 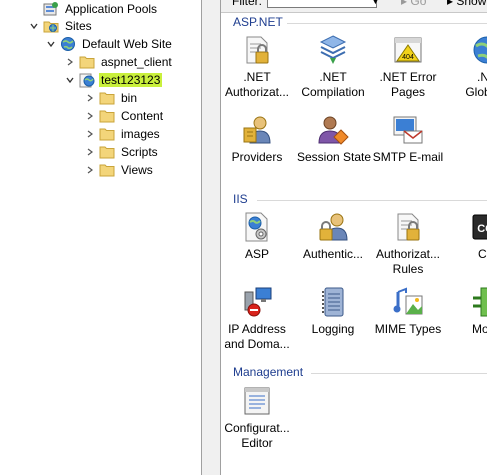 I want to click on feature-mime-types: MIME Types, so click(x=408, y=311).